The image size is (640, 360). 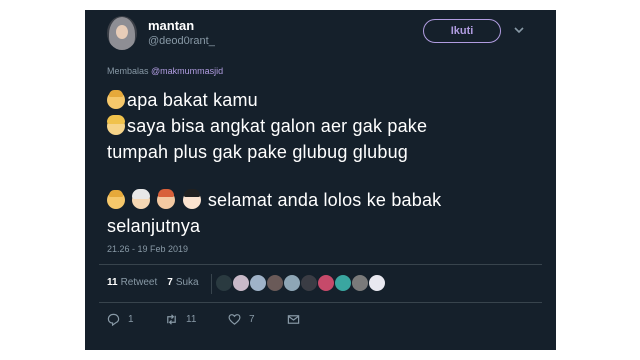 What do you see at coordinates (241, 319) in the screenshot?
I see `like-action: 7` at bounding box center [241, 319].